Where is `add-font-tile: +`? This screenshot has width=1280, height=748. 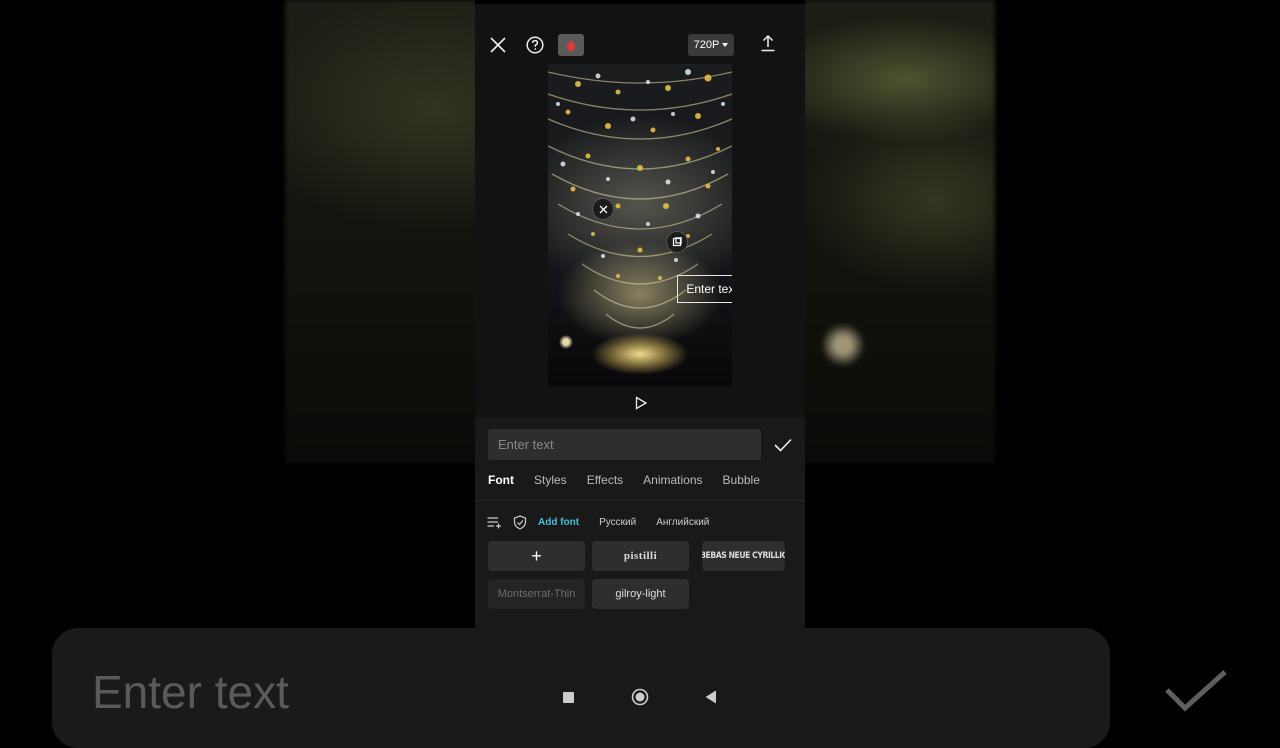 add-font-tile: + is located at coordinates (536, 556).